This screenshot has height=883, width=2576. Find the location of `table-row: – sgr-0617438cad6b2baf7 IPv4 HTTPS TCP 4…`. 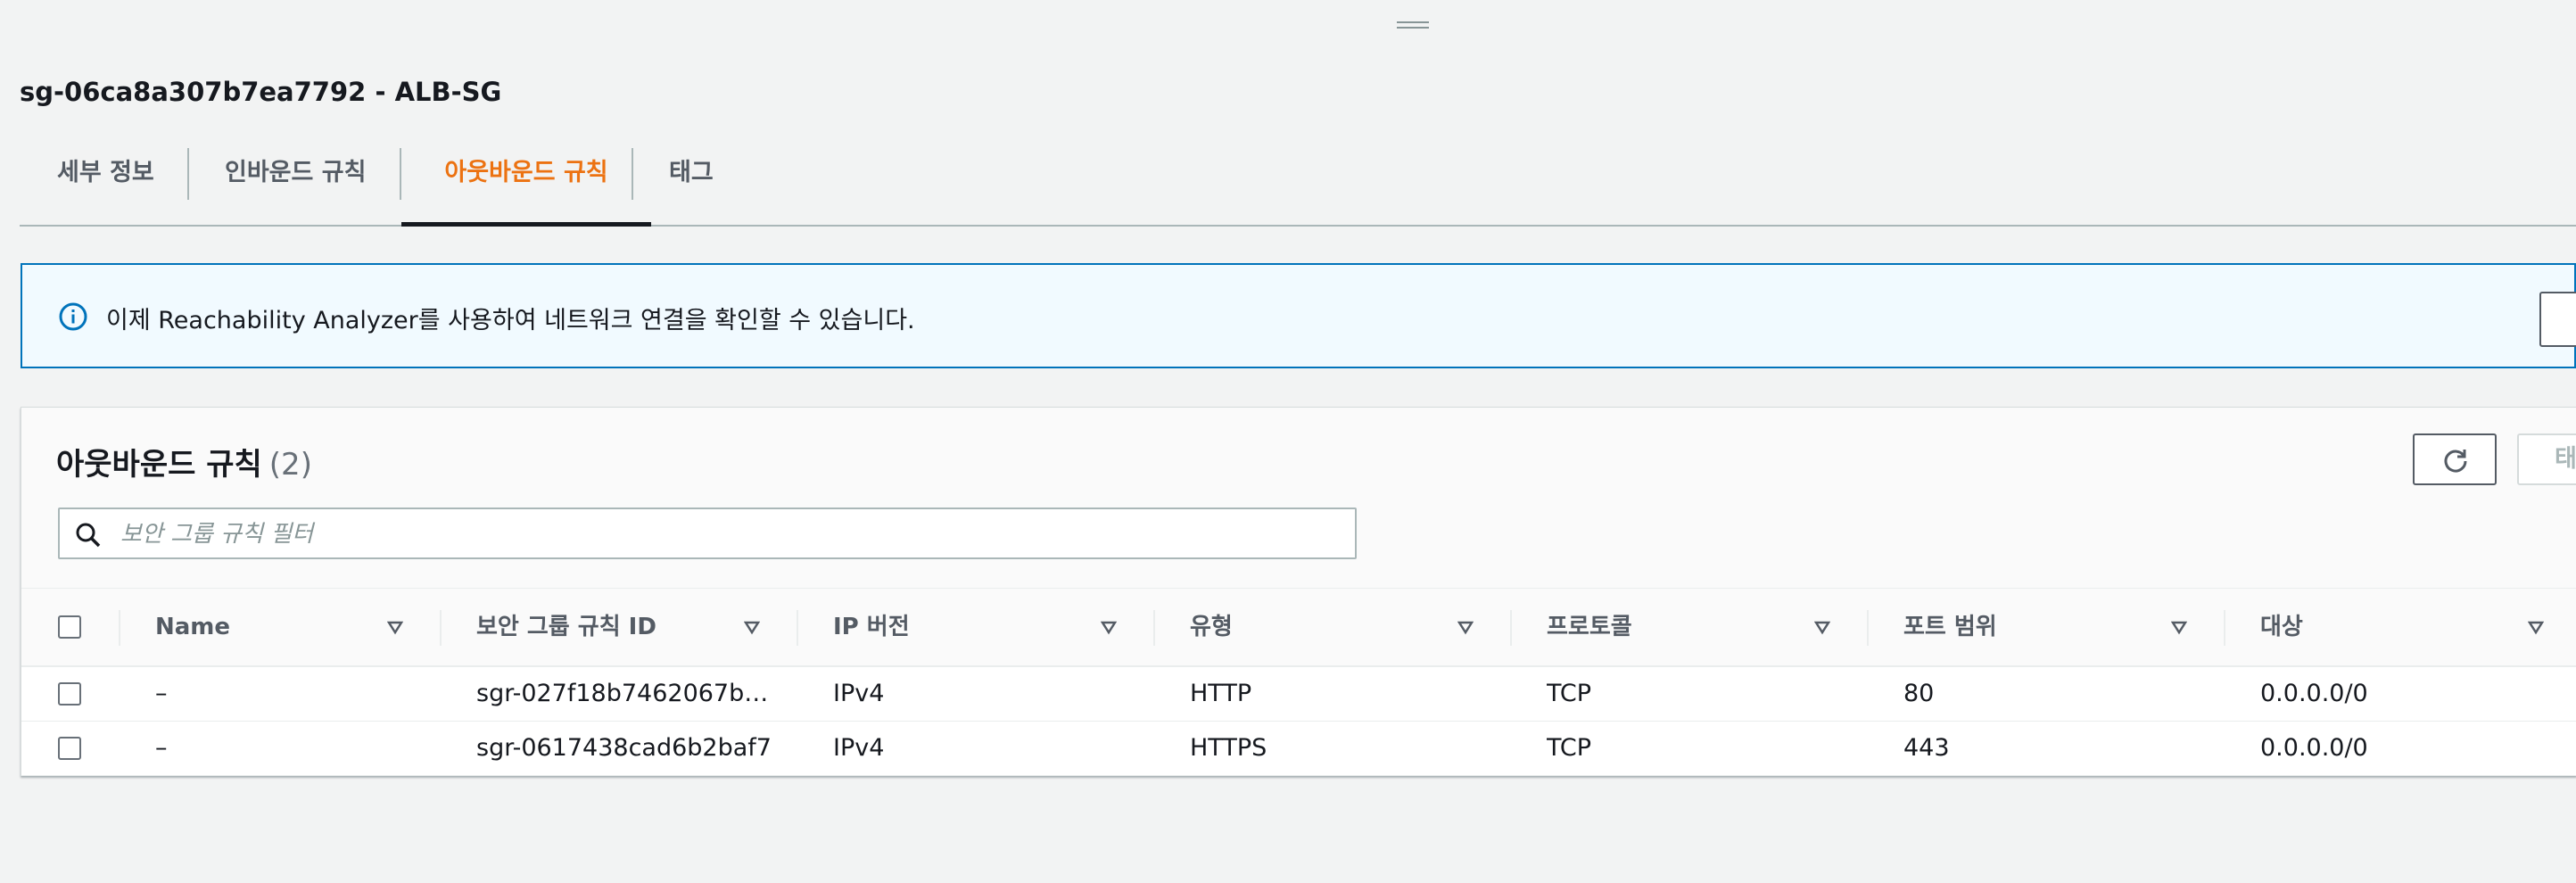

table-row: – sgr-0617438cad6b2baf7 IPv4 HTTPS TCP 4… is located at coordinates (1298, 749).